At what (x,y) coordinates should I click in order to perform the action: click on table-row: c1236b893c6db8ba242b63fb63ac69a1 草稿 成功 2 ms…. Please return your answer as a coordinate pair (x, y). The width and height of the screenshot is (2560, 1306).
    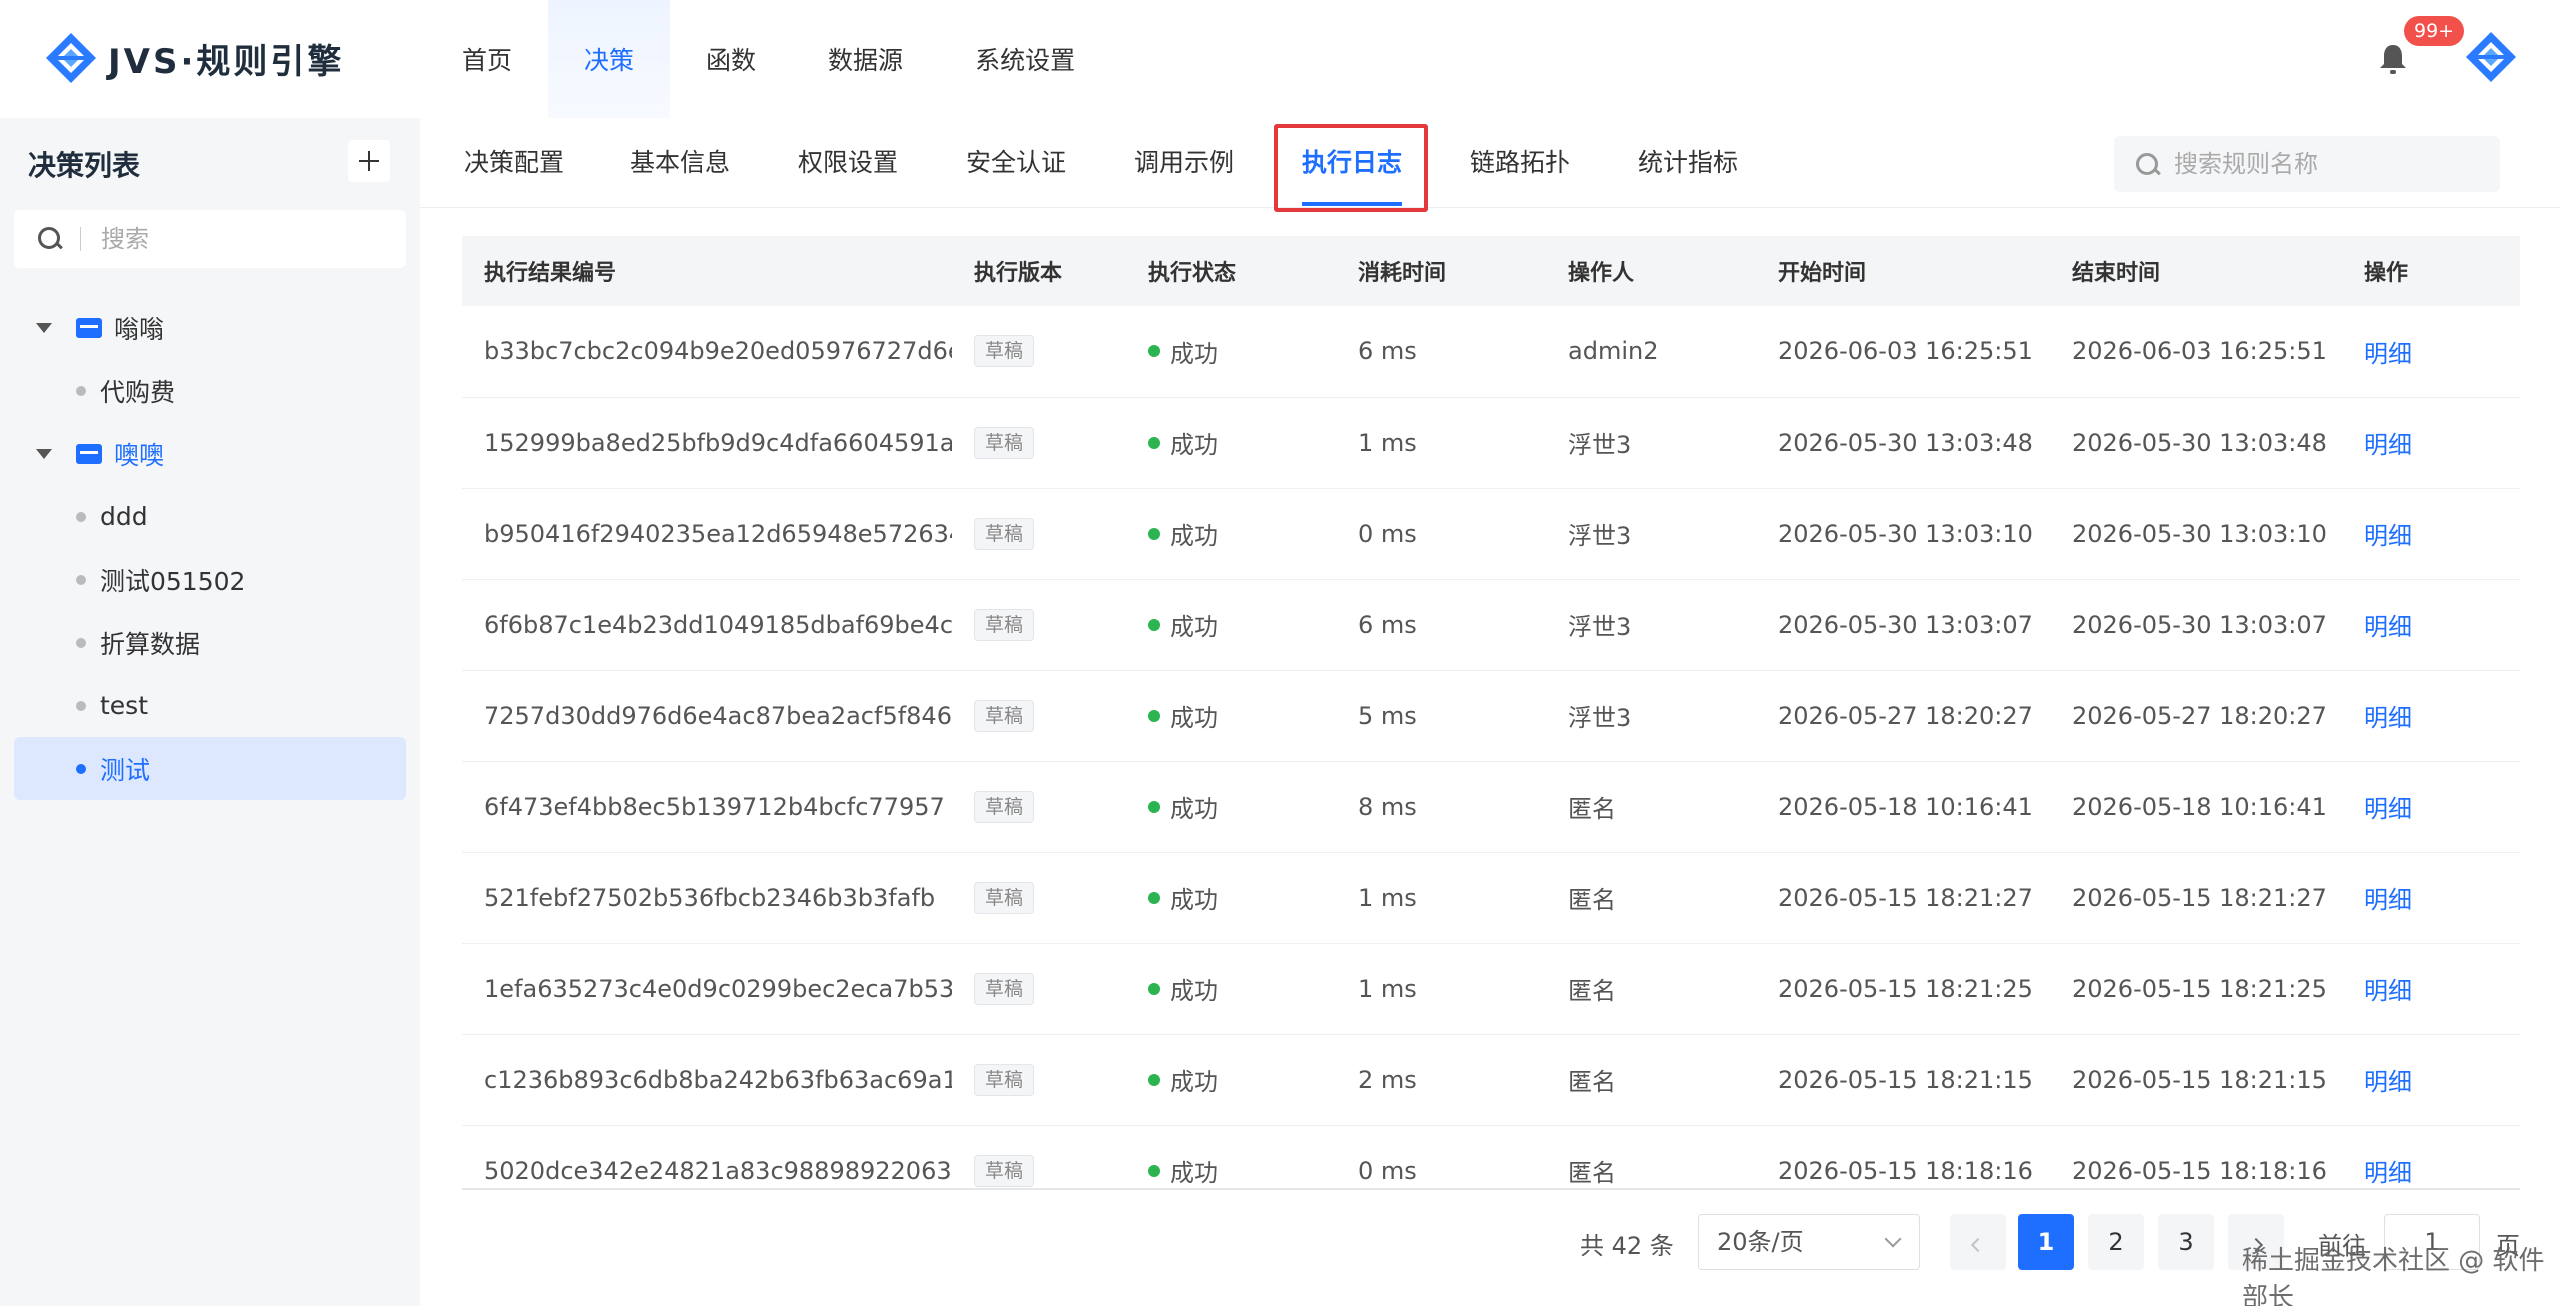
    Looking at the image, I should click on (1491, 1079).